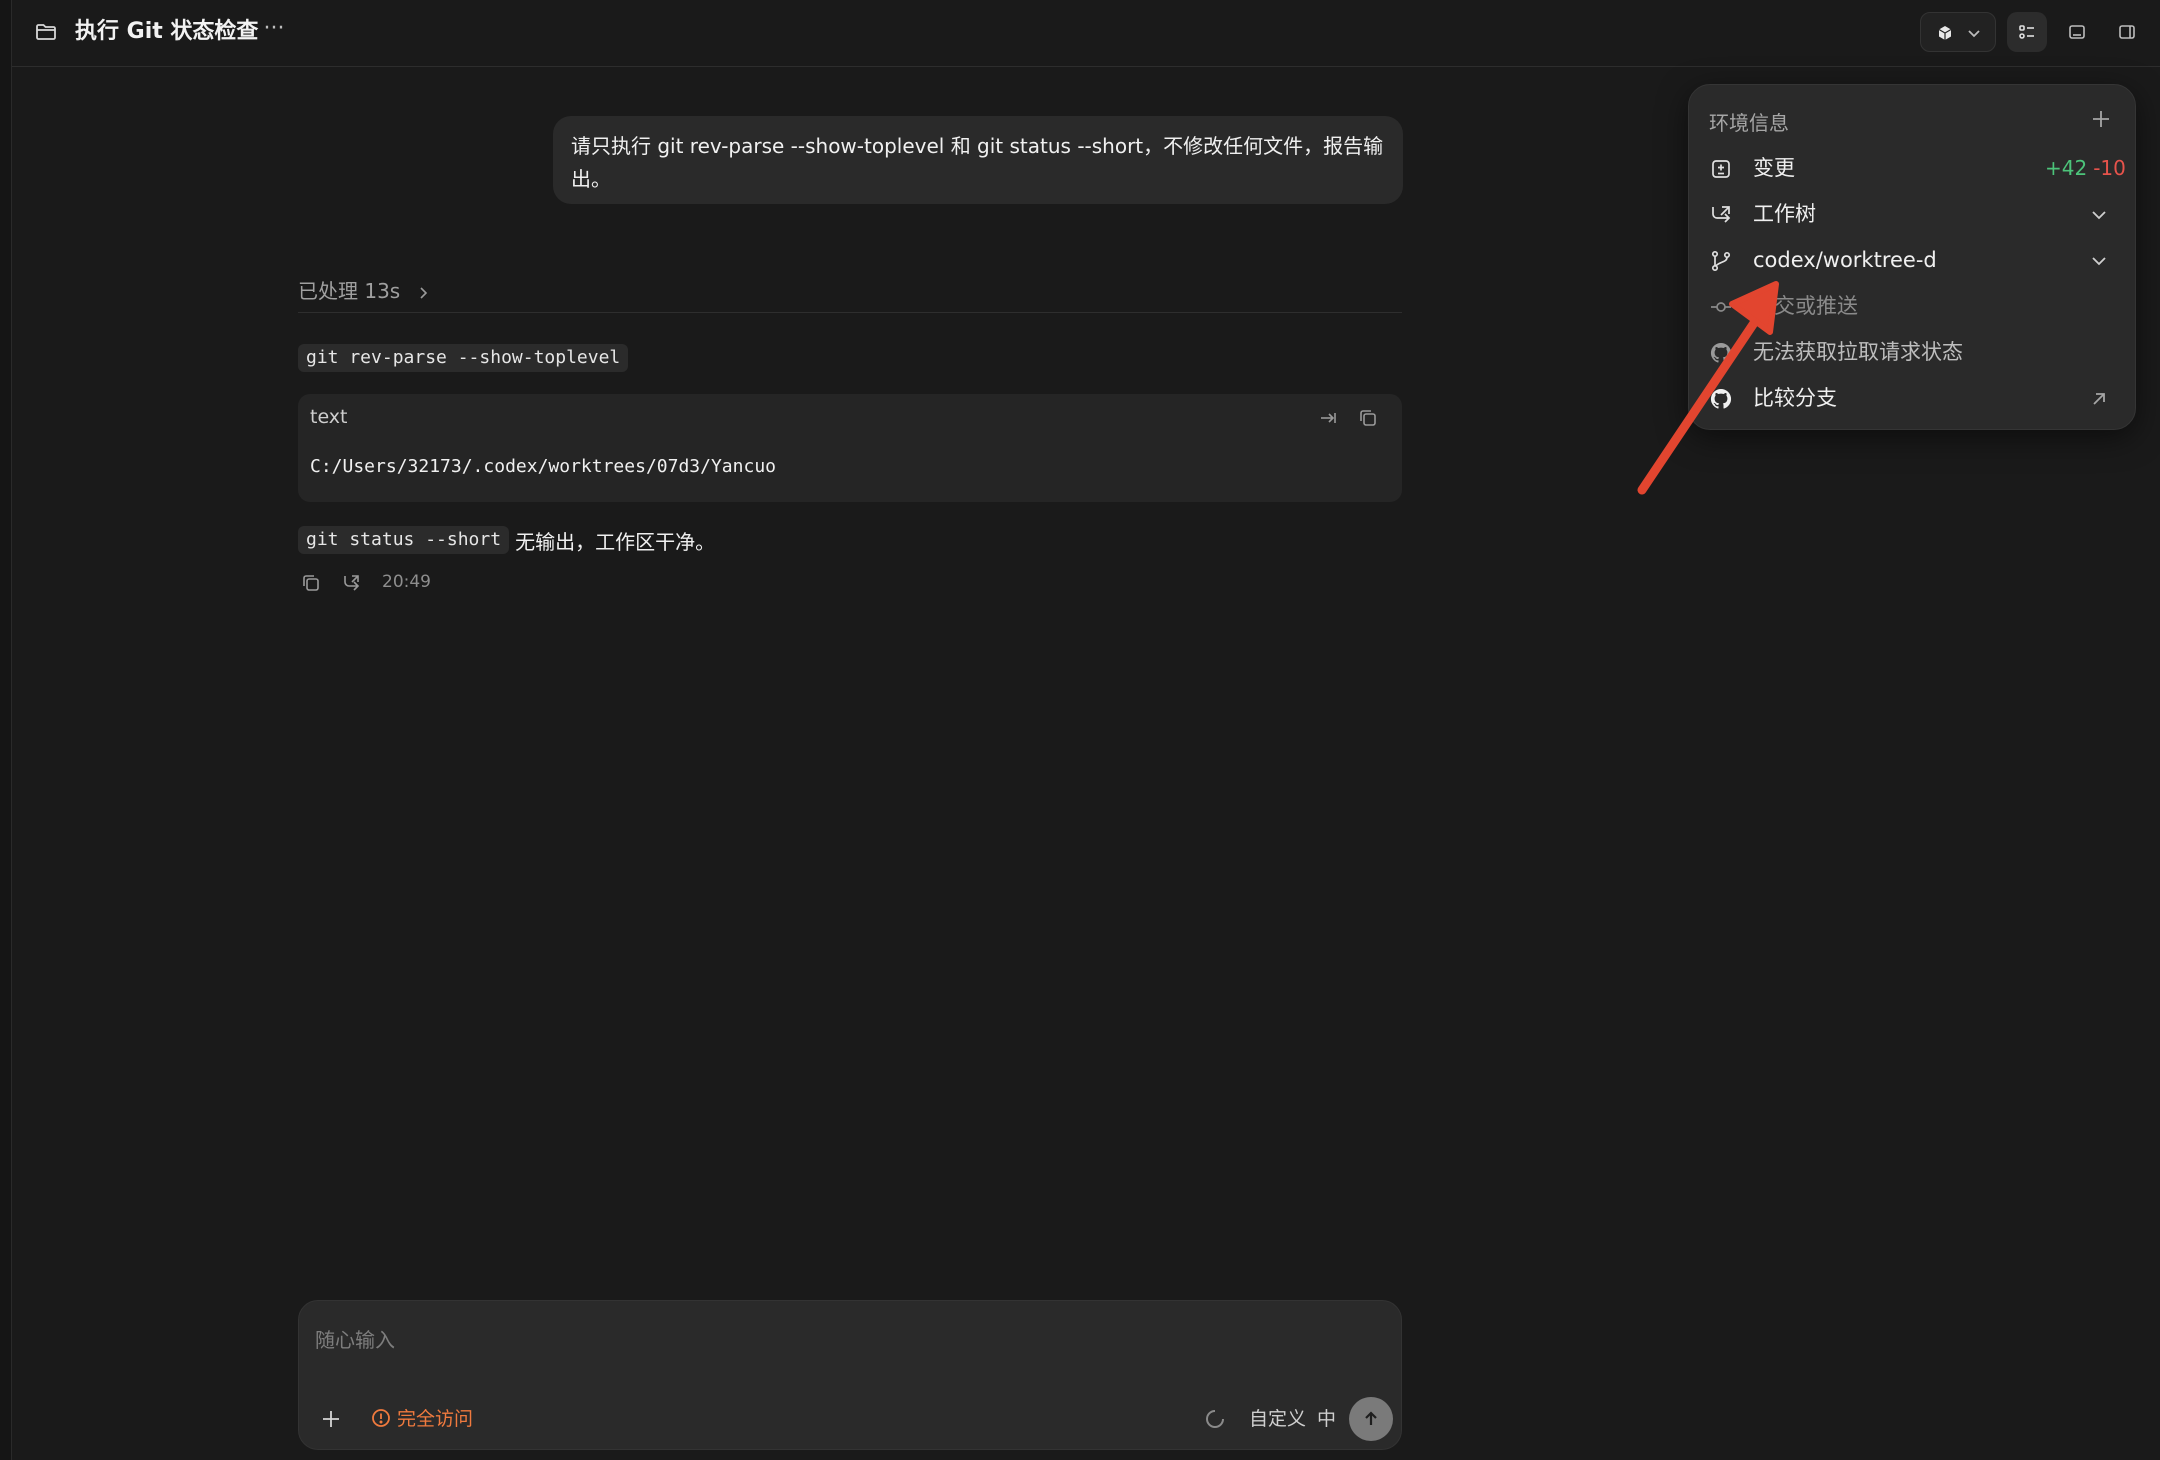 The width and height of the screenshot is (2160, 1460). I want to click on inline-code: git status --short, so click(404, 540).